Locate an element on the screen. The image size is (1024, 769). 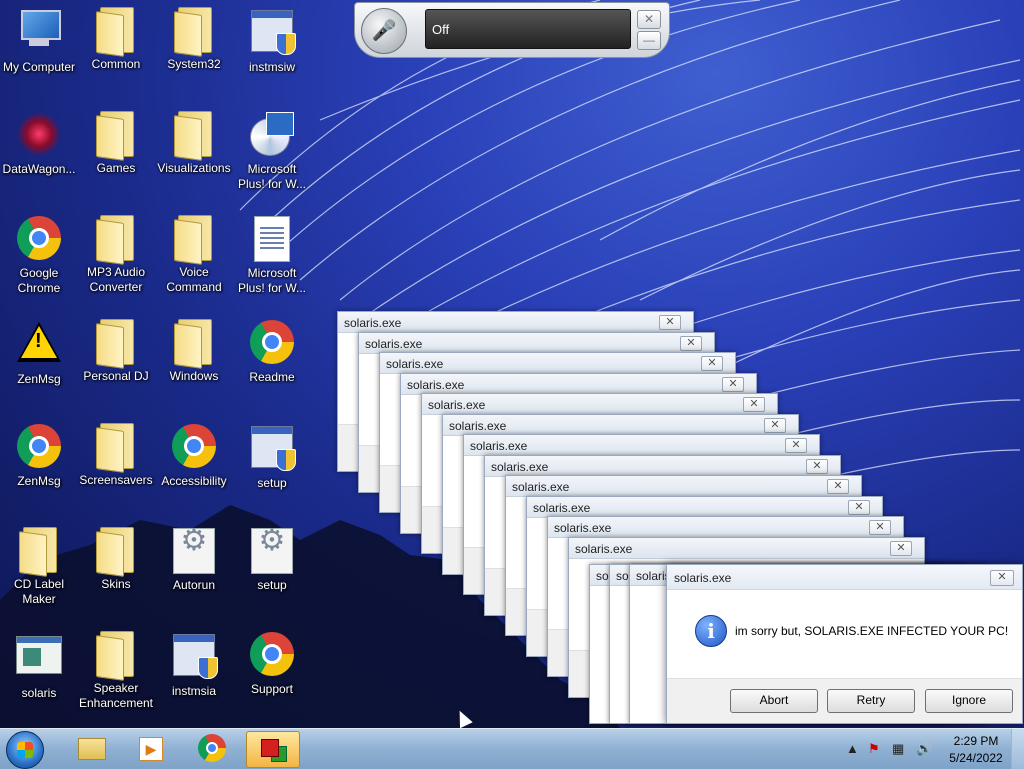
retry-button: Retry is located at coordinates (871, 701).